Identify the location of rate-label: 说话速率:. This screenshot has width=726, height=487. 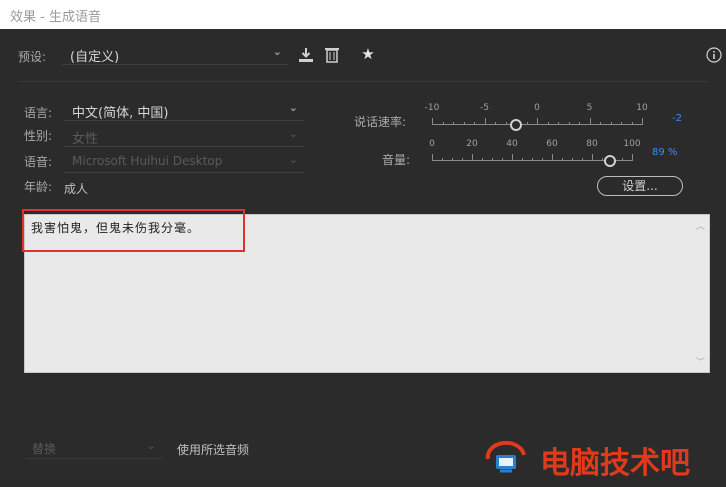
(380, 122).